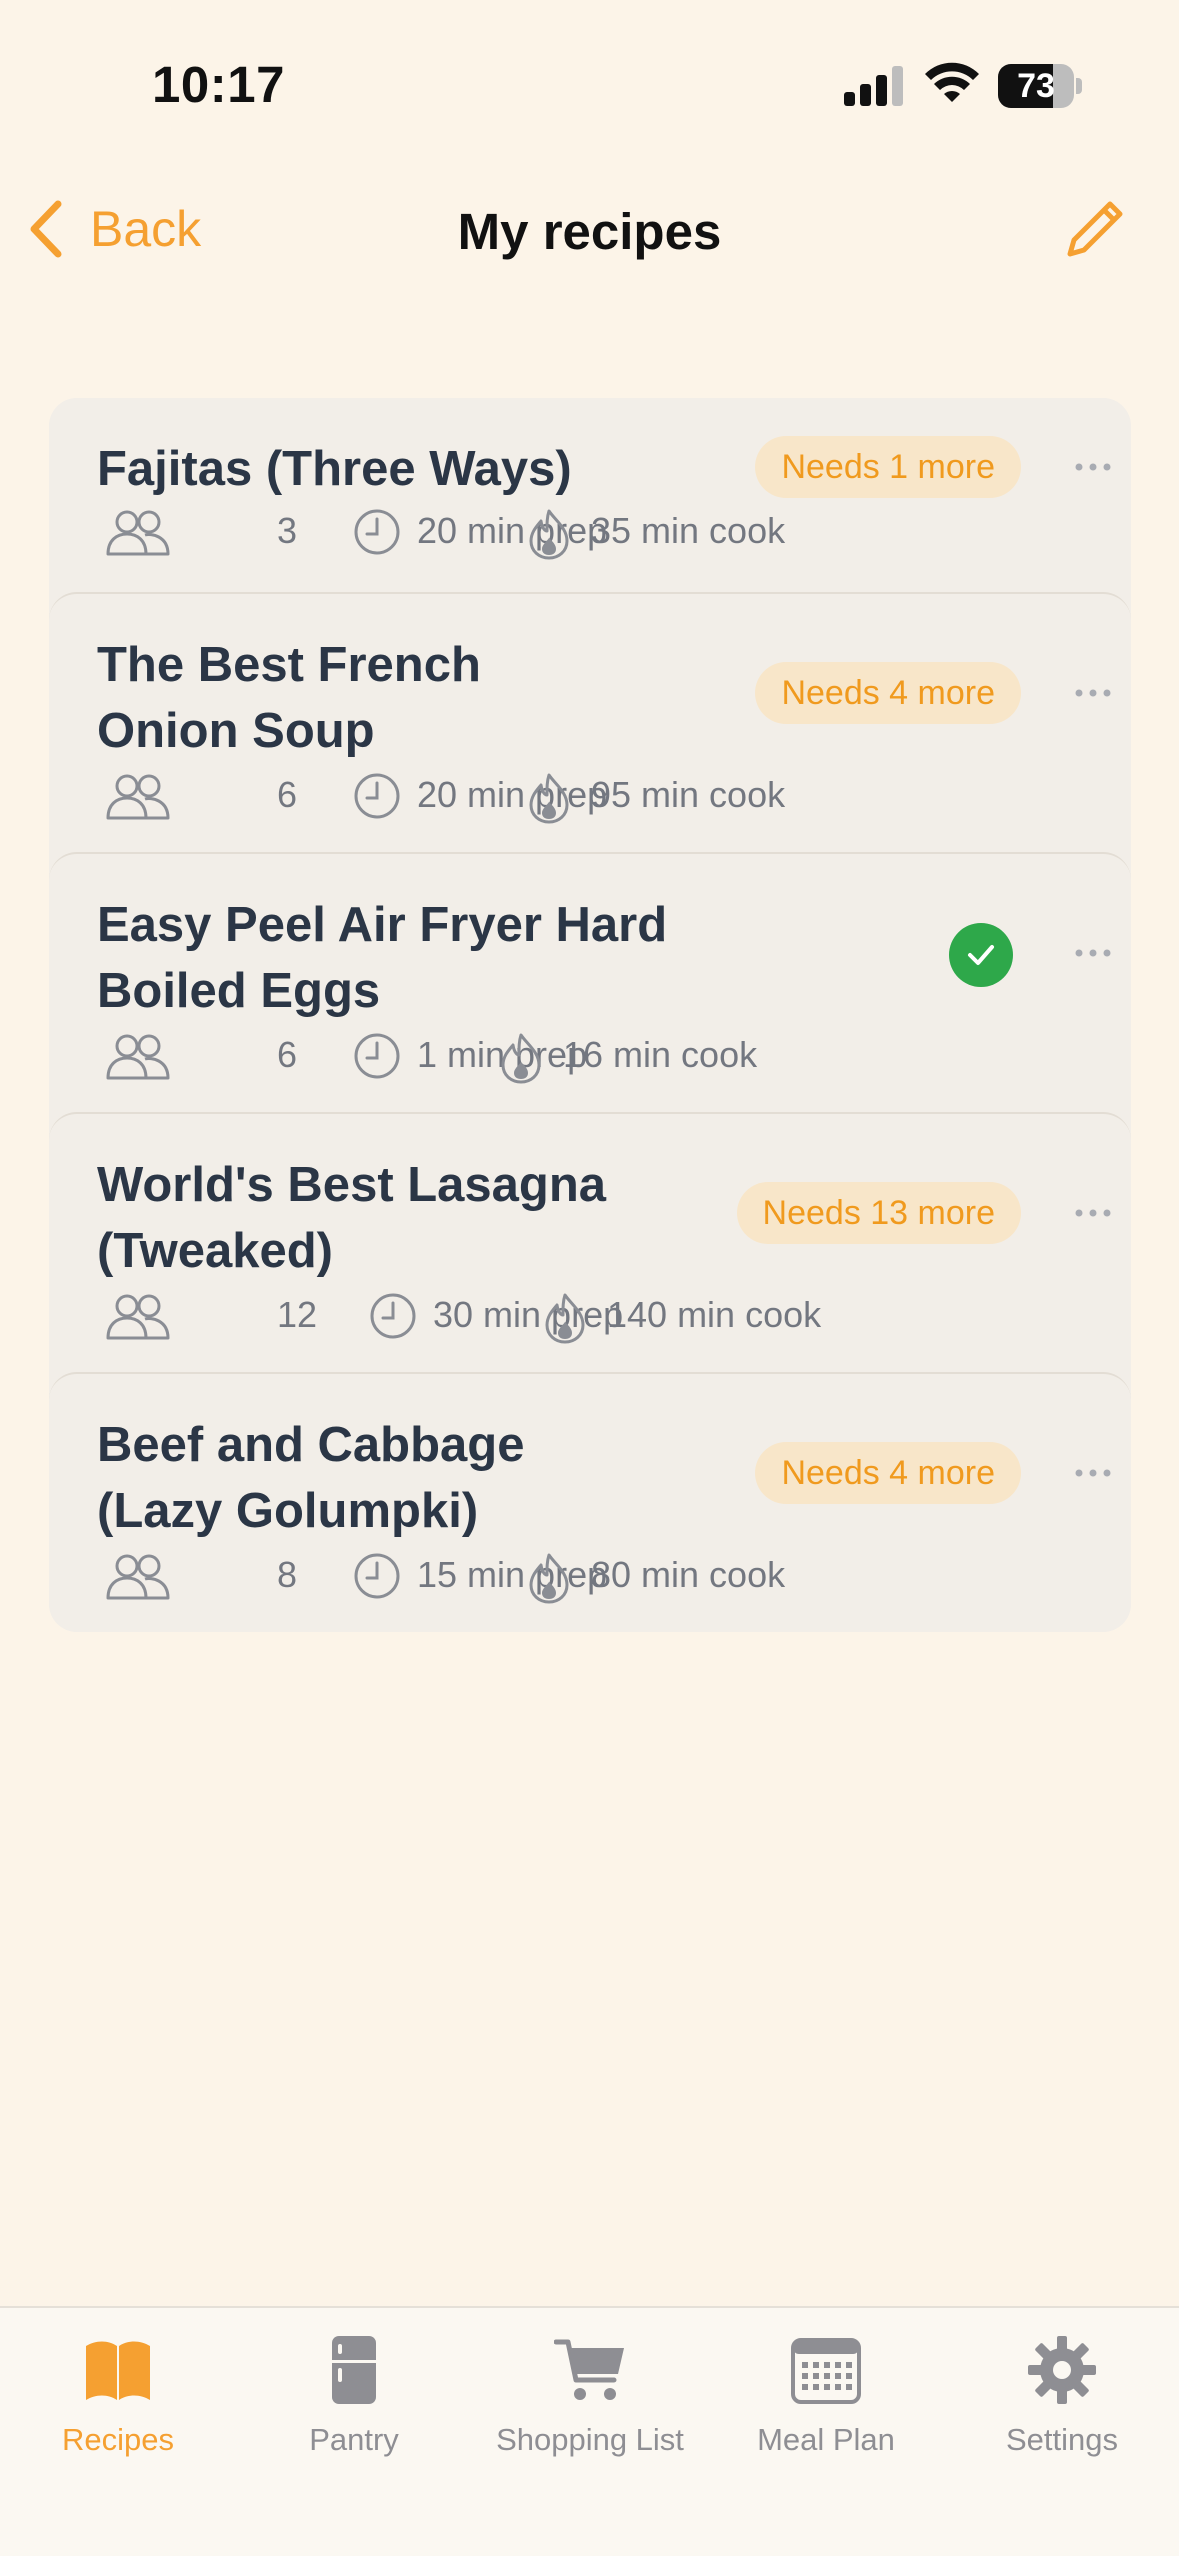 The height and width of the screenshot is (2556, 1179). What do you see at coordinates (873, 86) in the screenshot?
I see `cellular-signal-icon` at bounding box center [873, 86].